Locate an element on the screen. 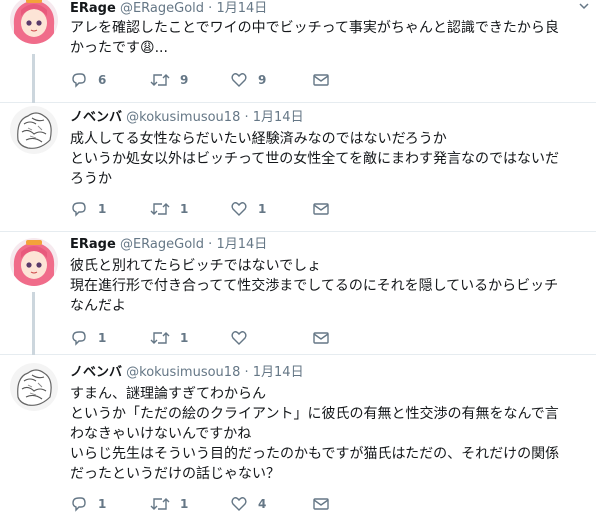  retweet-button: 9 is located at coordinates (169, 80).